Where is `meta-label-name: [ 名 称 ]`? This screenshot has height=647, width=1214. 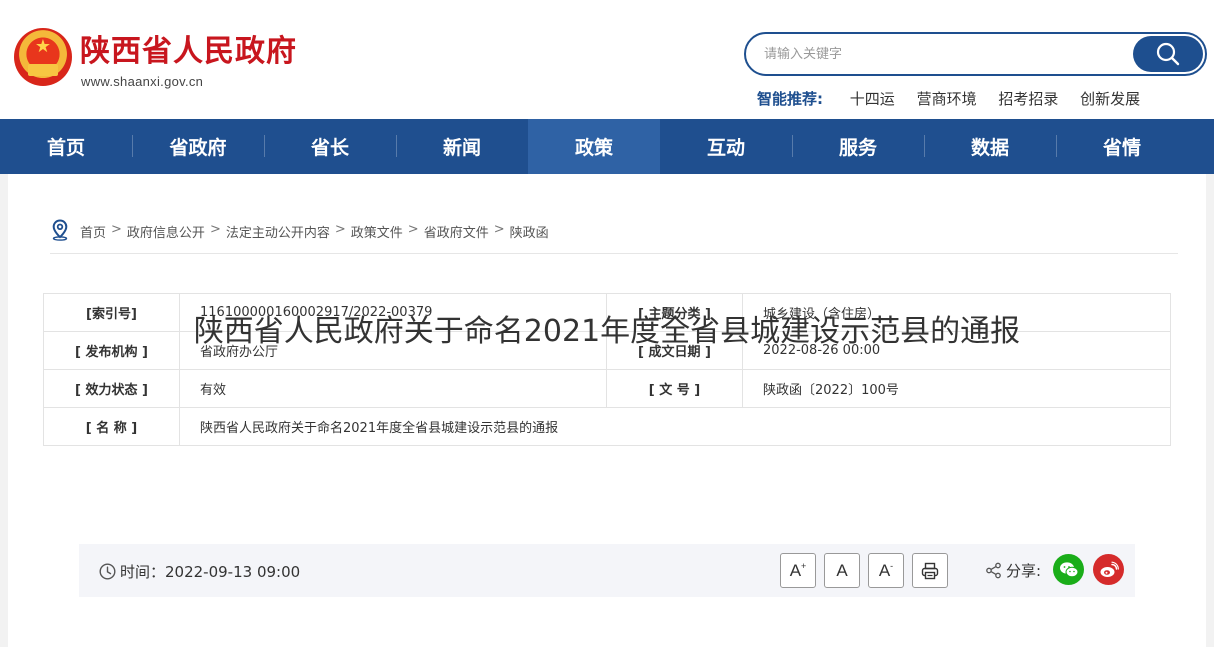
meta-label-name: [ 名 称 ] is located at coordinates (111, 426).